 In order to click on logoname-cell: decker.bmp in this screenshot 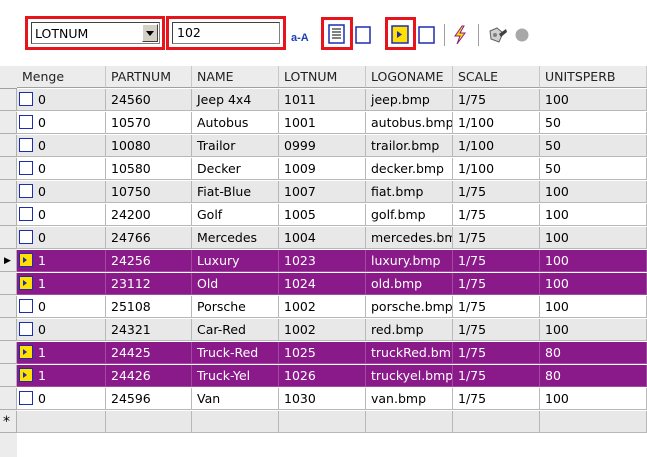, I will do `click(409, 169)`.